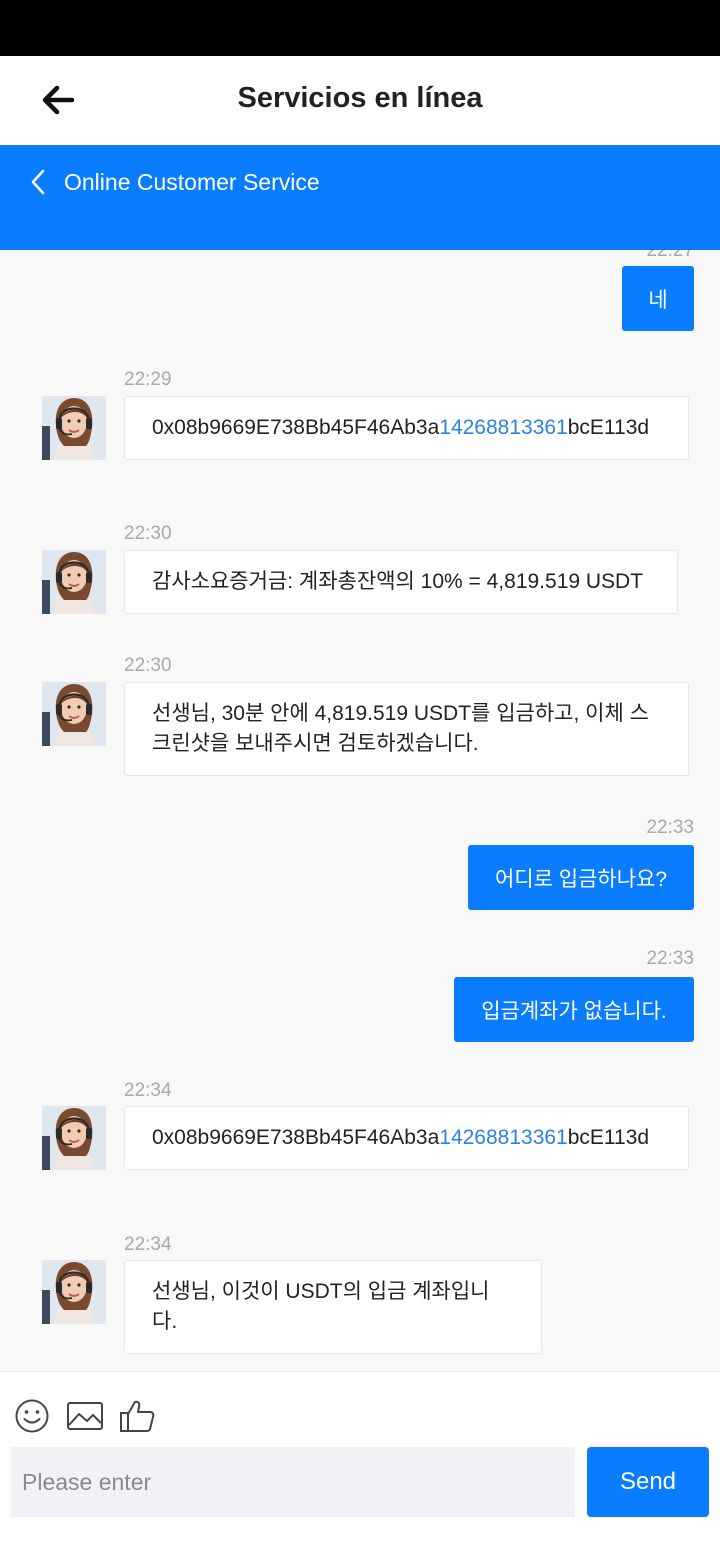 The height and width of the screenshot is (1560, 720). What do you see at coordinates (39, 182) in the screenshot?
I see `chevron-left-icon` at bounding box center [39, 182].